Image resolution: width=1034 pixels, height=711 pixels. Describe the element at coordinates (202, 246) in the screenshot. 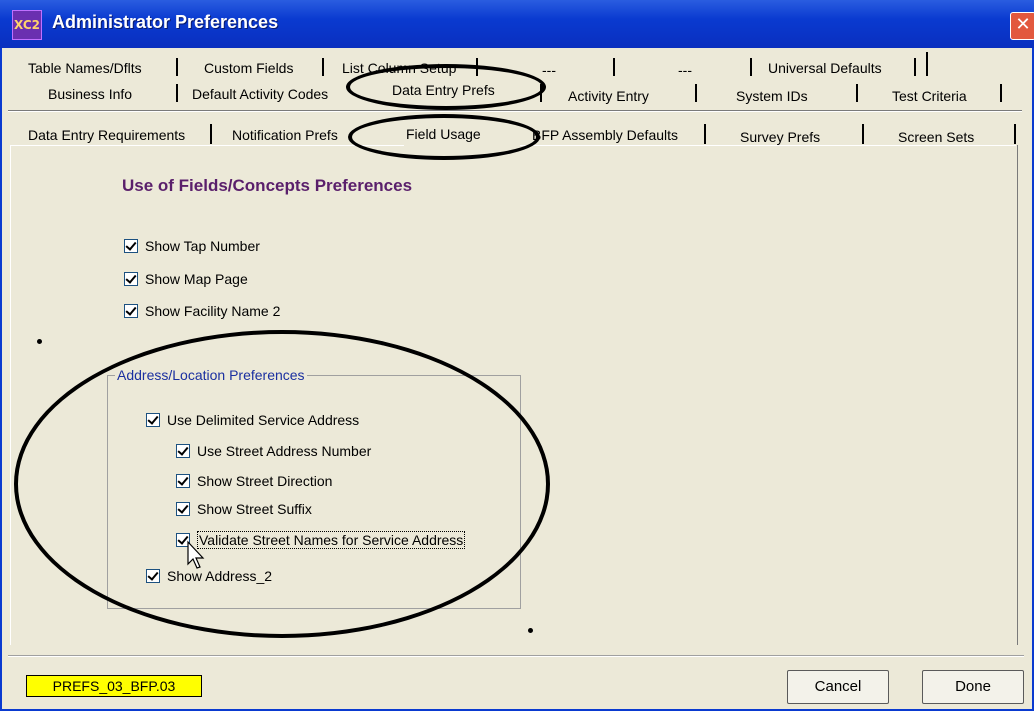

I see `checkbox-label: Show Tap Number` at that location.